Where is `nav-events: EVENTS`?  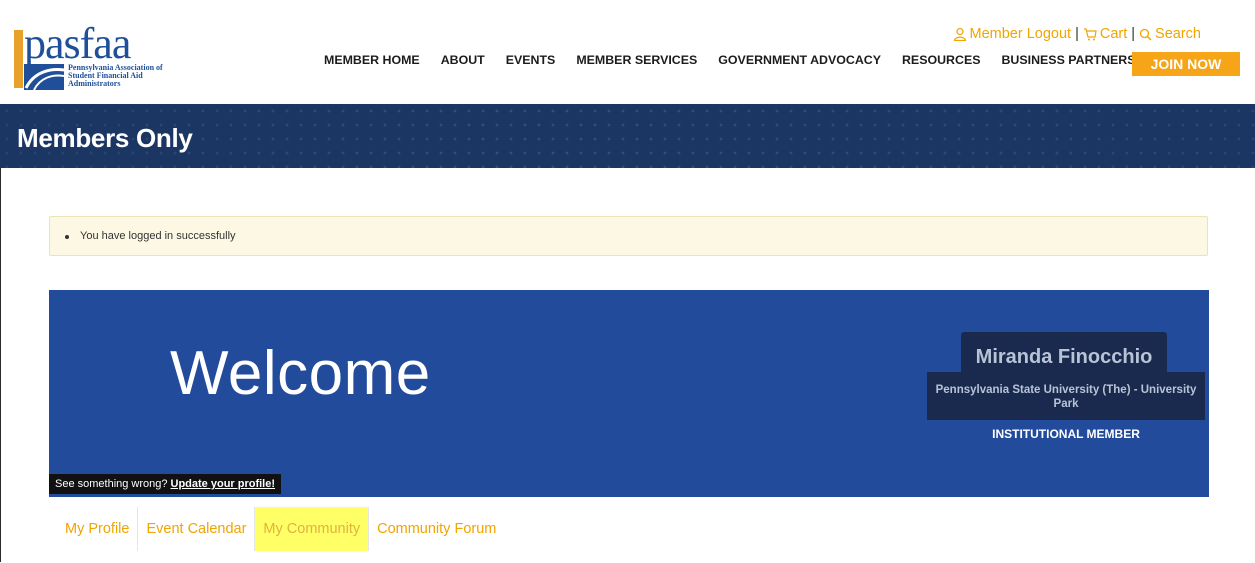 nav-events: EVENTS is located at coordinates (531, 60).